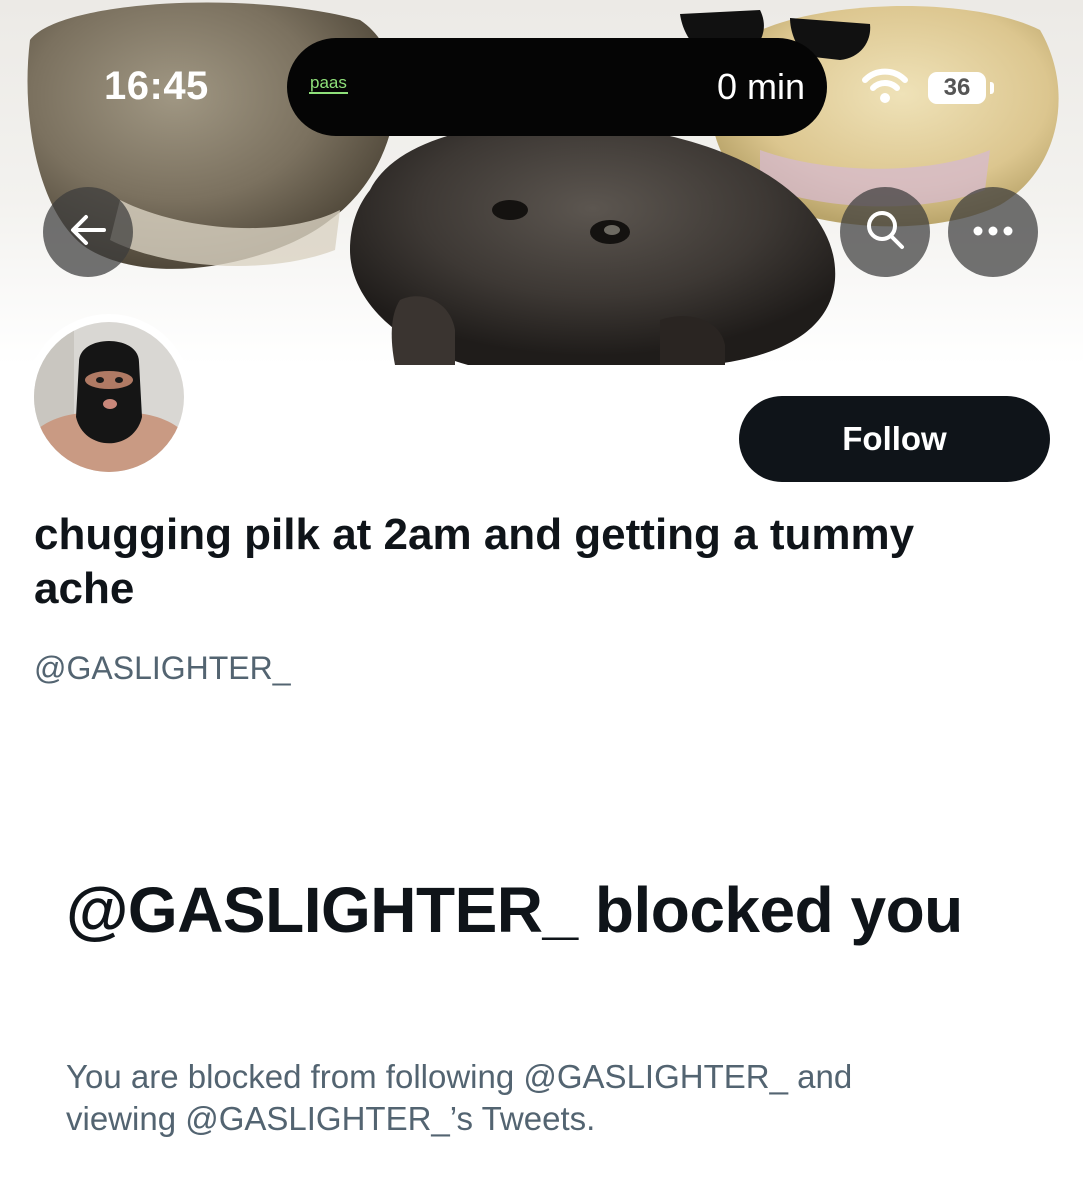 The height and width of the screenshot is (1200, 1083). Describe the element at coordinates (957, 88) in the screenshot. I see `battery-icon: 36` at that location.